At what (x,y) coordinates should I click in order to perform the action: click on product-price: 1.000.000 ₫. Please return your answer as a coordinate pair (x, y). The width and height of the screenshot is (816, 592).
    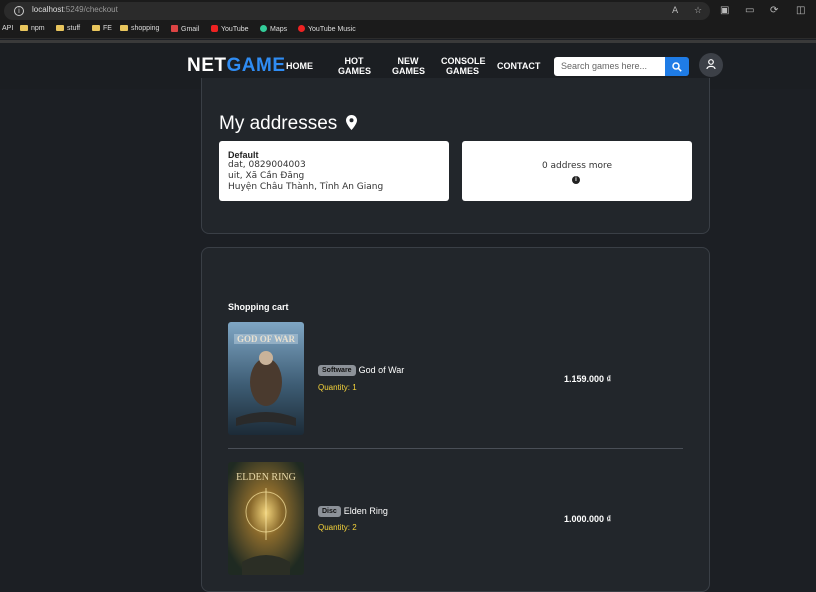
    Looking at the image, I should click on (588, 519).